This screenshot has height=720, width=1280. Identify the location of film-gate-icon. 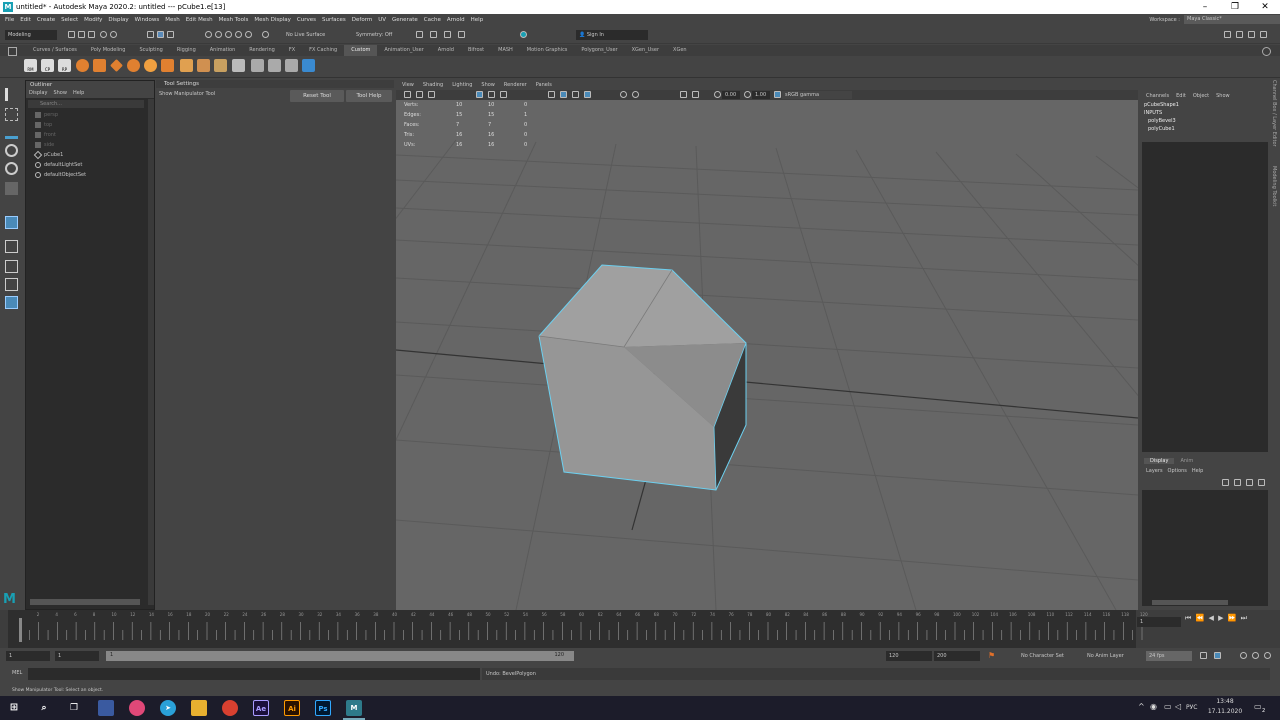
(491, 94).